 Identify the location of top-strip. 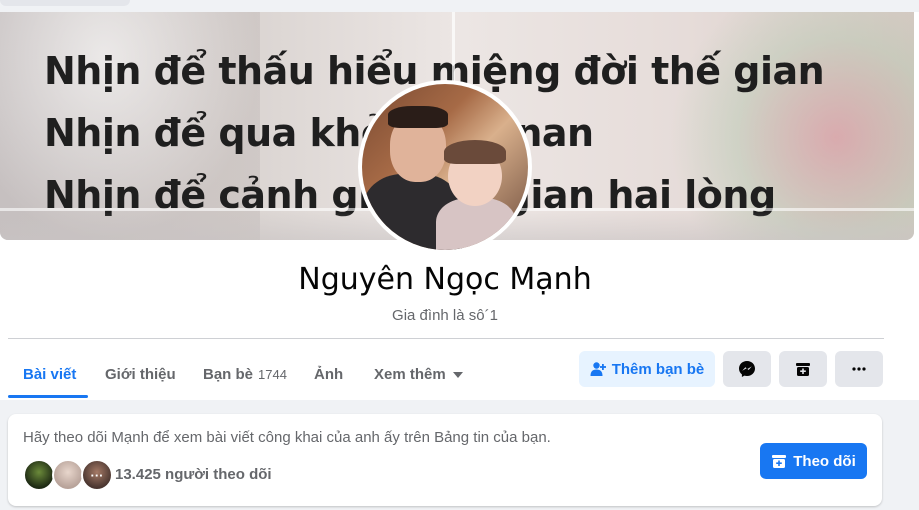
(459, 6).